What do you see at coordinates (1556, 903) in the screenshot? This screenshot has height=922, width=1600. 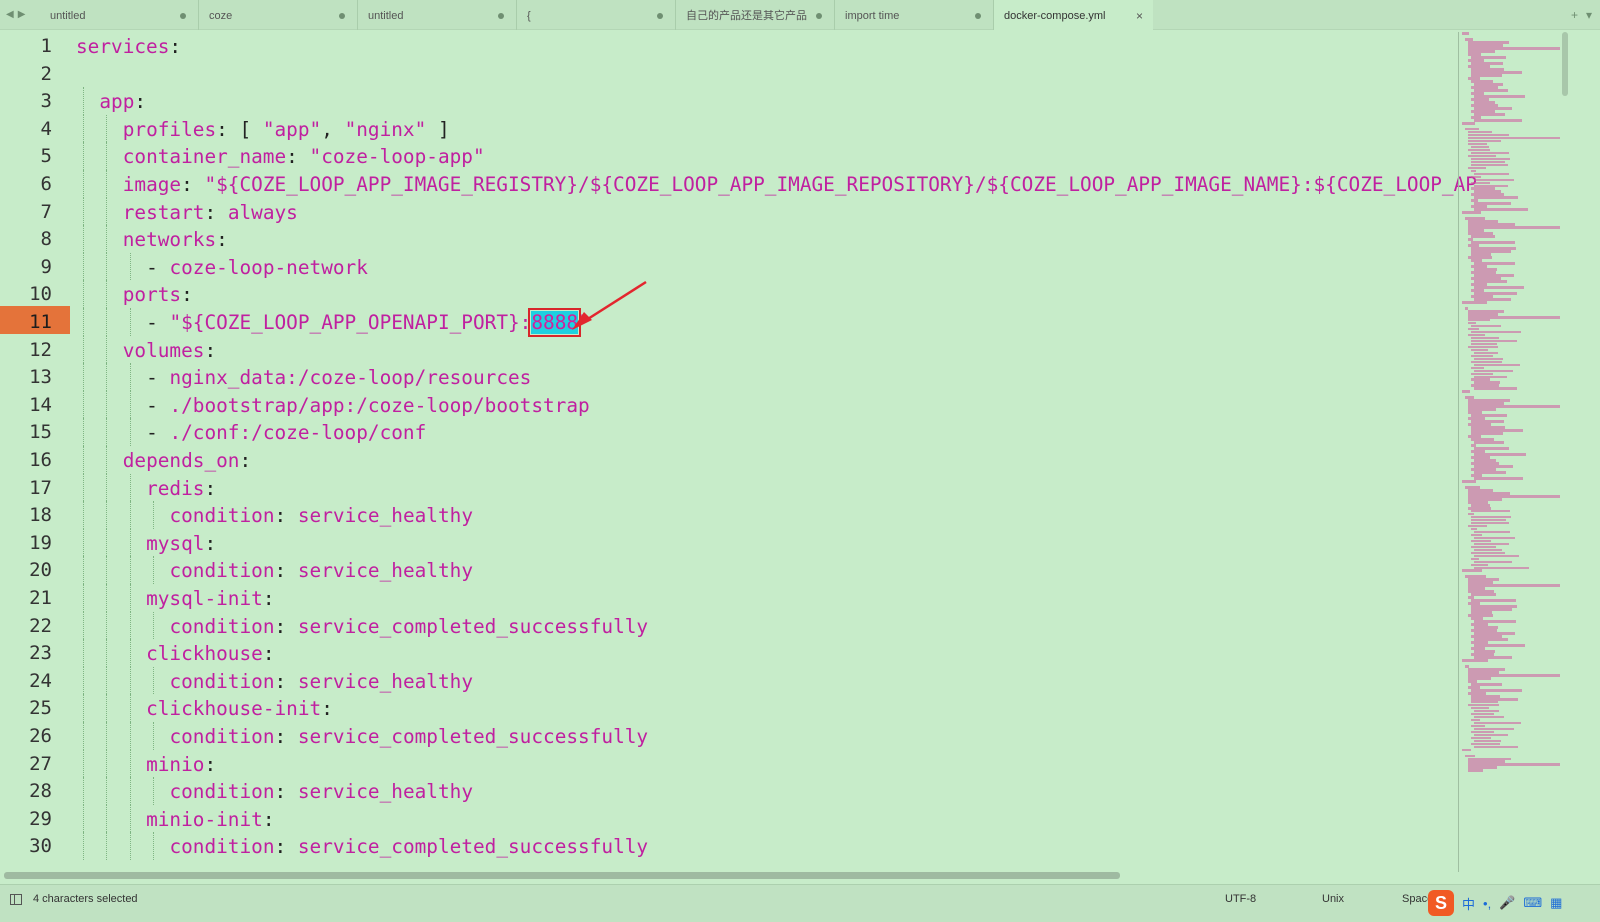 I see `ime-grid-icon: ▦` at bounding box center [1556, 903].